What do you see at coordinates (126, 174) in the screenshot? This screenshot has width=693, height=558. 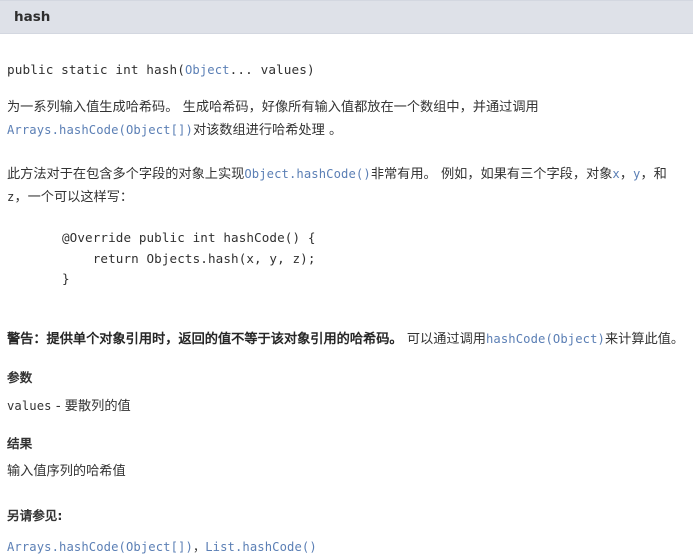 I see `description-text-2a: 此方法对于在包含多个字段的对象上实现` at bounding box center [126, 174].